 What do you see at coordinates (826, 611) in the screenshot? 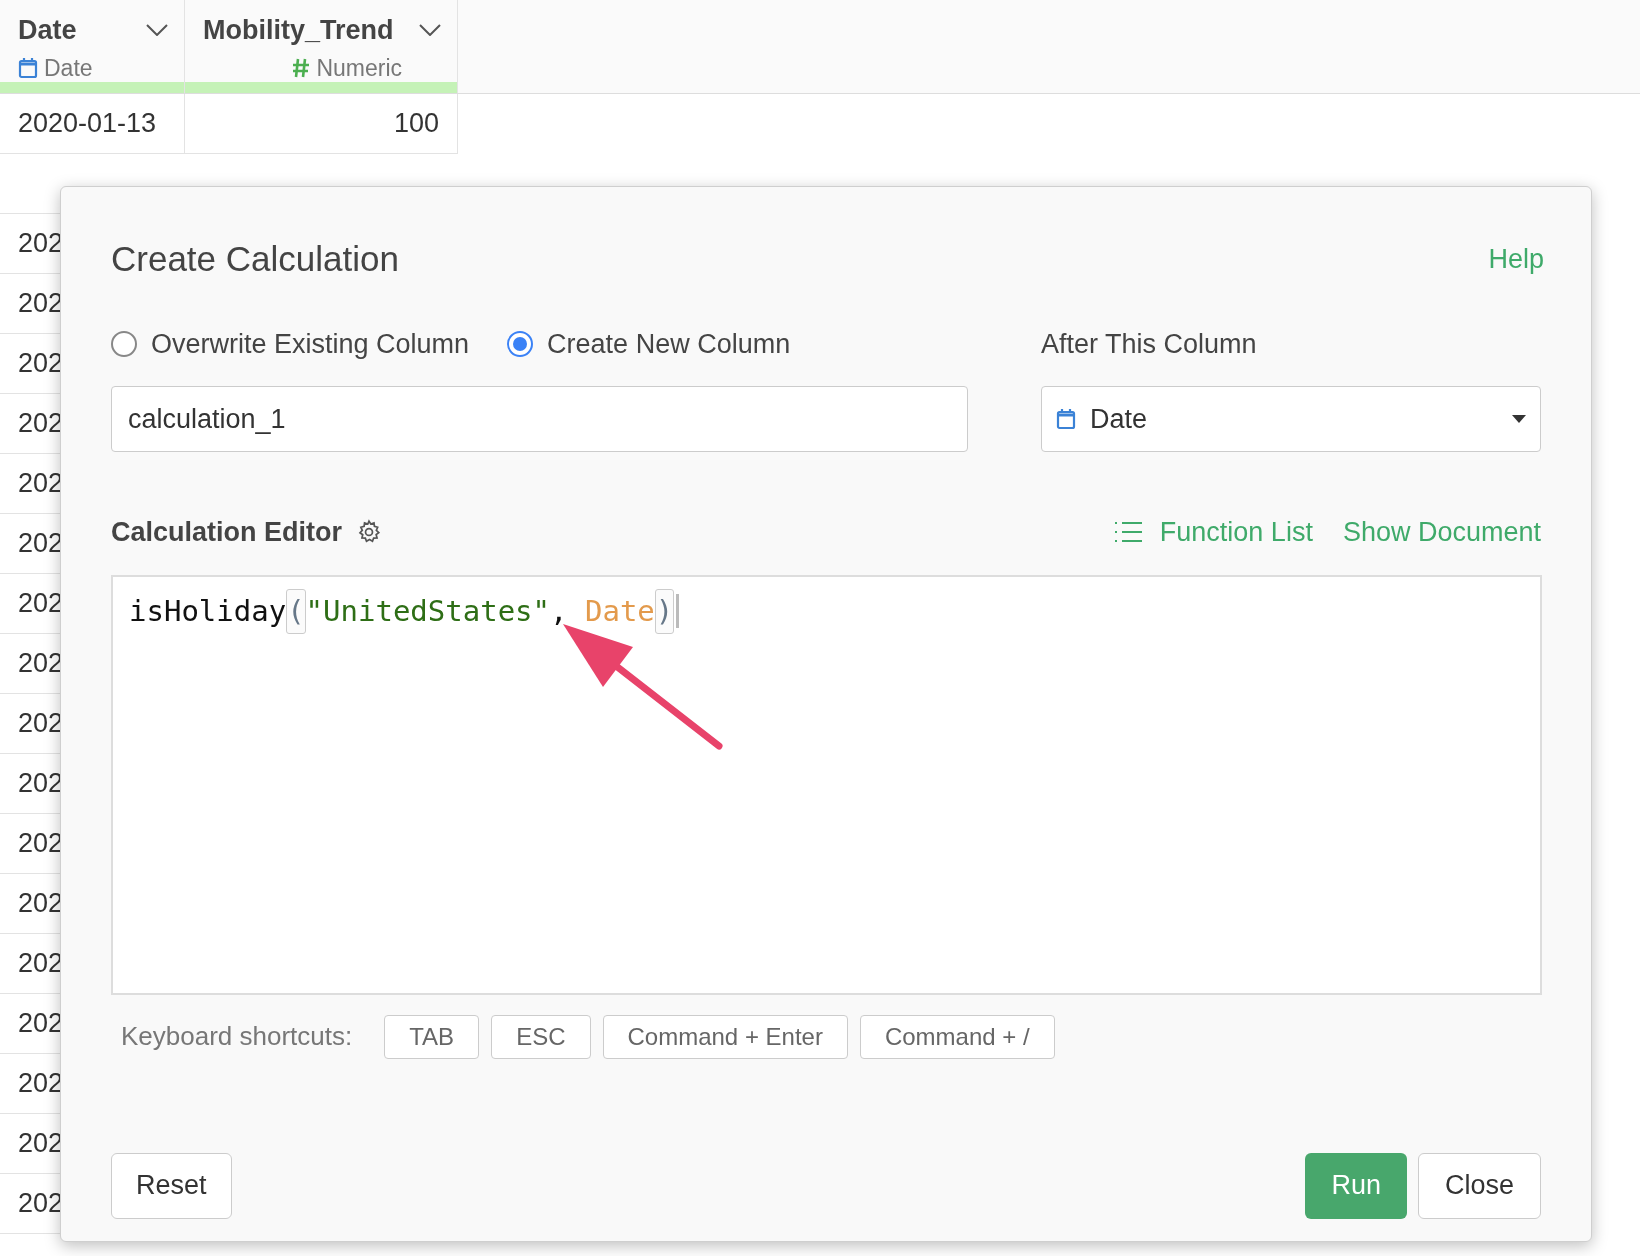
I see `code-line: isHoliday("UnitedStates", Date)` at bounding box center [826, 611].